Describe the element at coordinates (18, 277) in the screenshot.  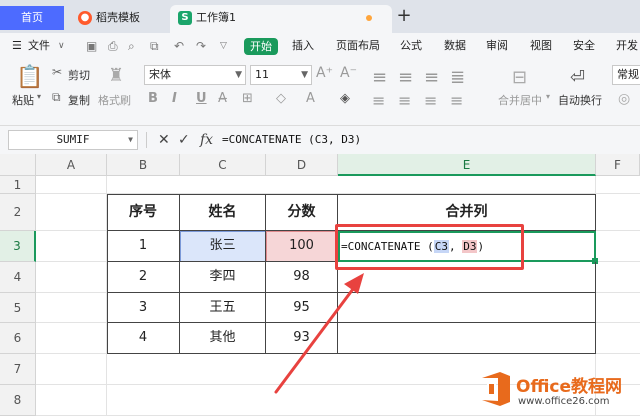
I see `row-header-4: 4` at that location.